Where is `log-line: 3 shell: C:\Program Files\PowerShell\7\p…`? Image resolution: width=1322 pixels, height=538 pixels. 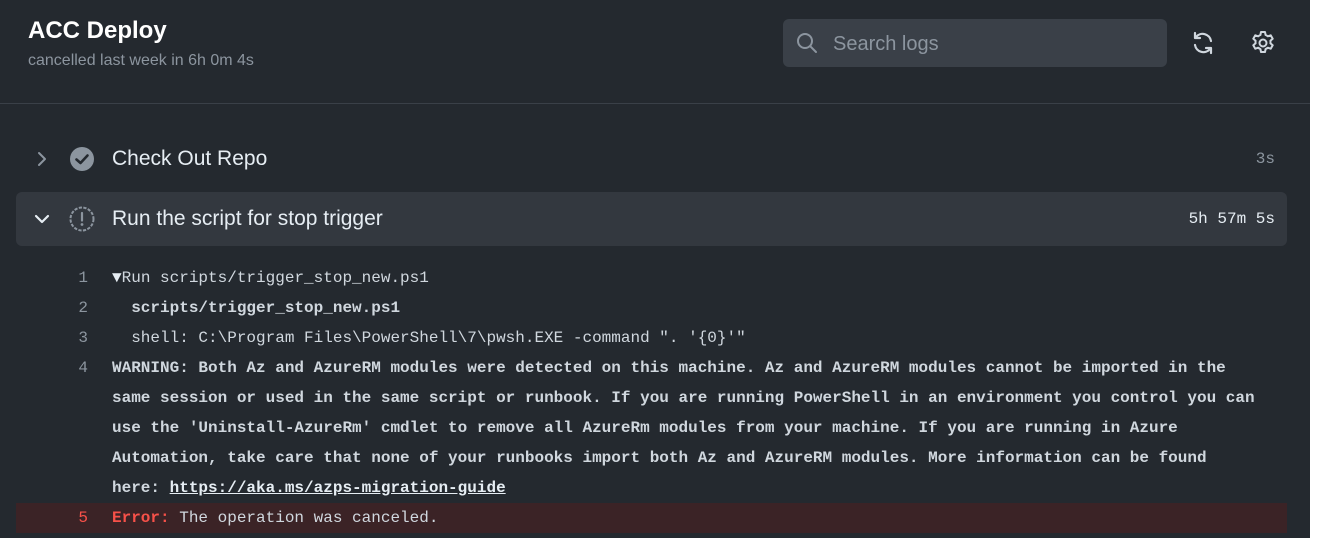 log-line: 3 shell: C:\Program Files\PowerShell\7\p… is located at coordinates (651, 338).